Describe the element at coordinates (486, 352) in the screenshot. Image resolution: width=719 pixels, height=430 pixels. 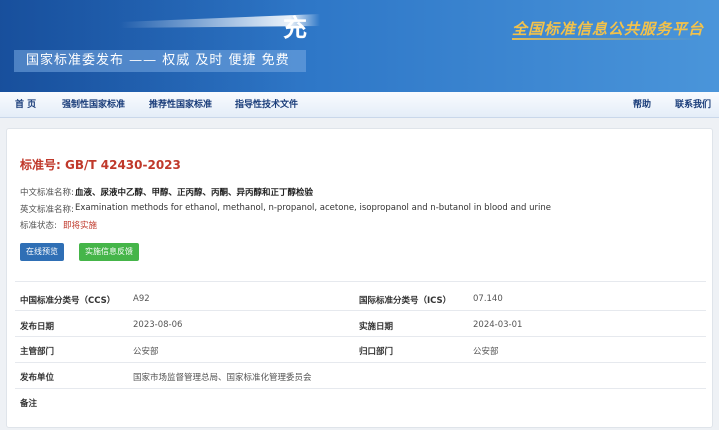
I see `central-dept-value: 公安部` at that location.